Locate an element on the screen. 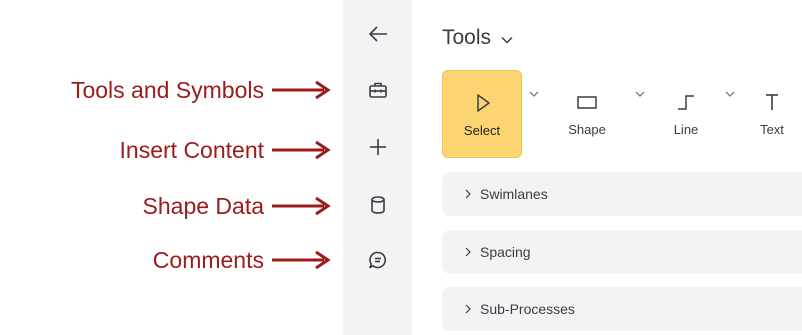 Image resolution: width=802 pixels, height=335 pixels. comment-icon is located at coordinates (377, 260).